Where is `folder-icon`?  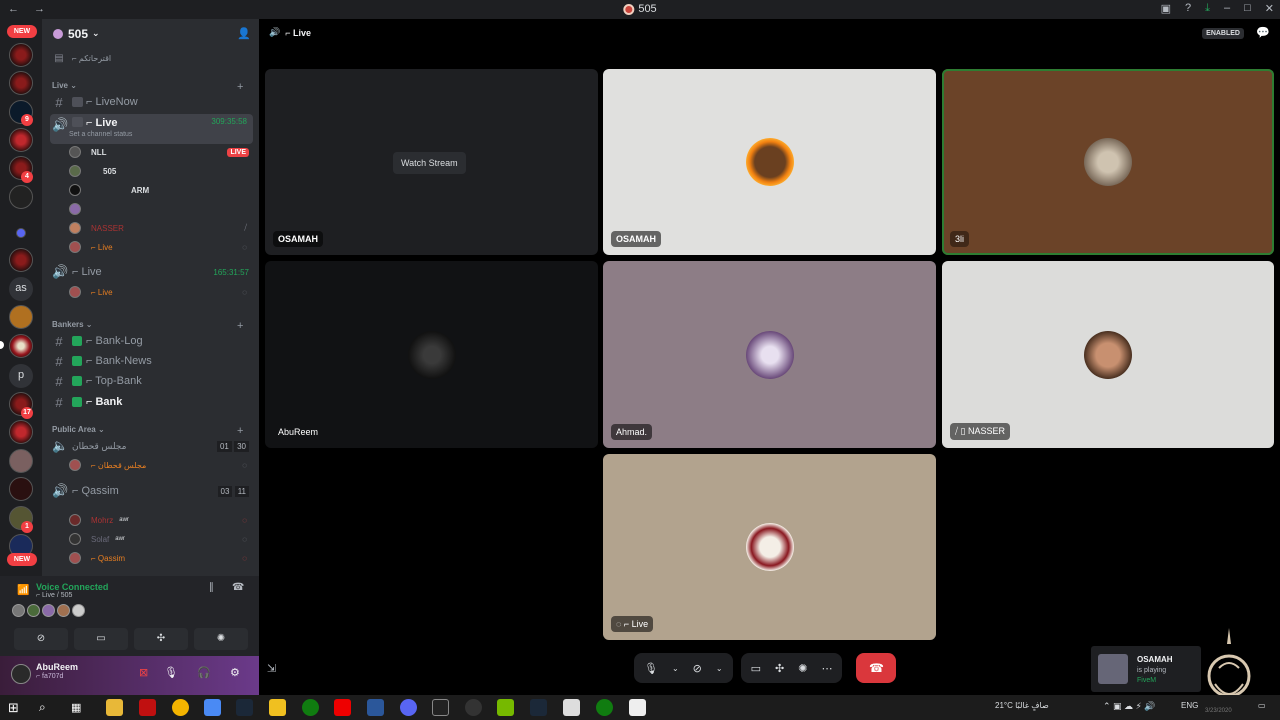 folder-icon is located at coordinates (21, 233).